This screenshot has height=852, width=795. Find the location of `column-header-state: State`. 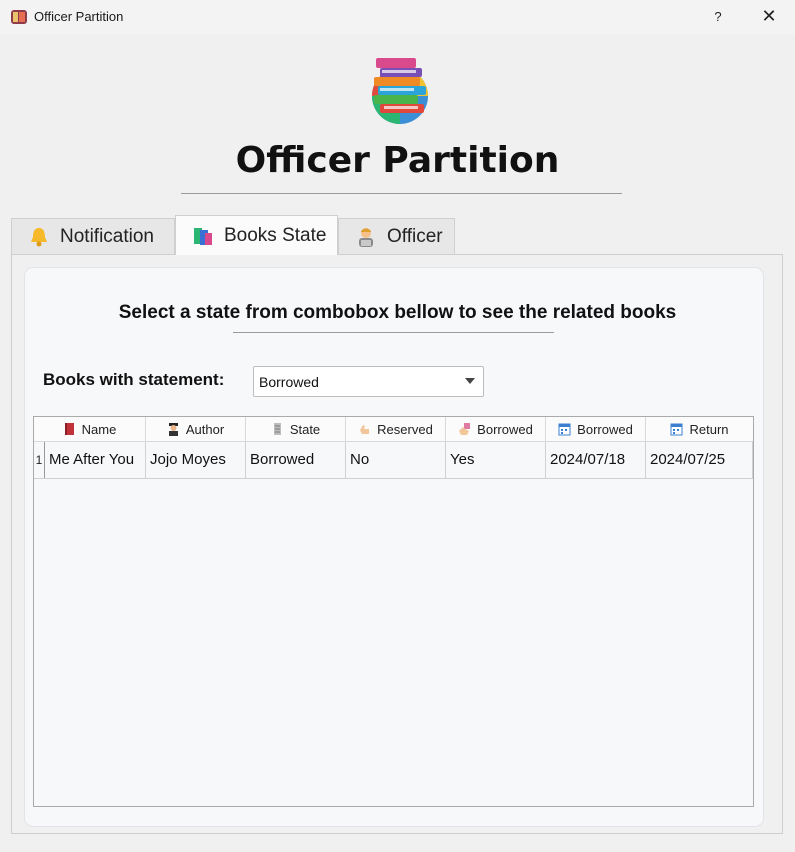

column-header-state: State is located at coordinates (296, 429).